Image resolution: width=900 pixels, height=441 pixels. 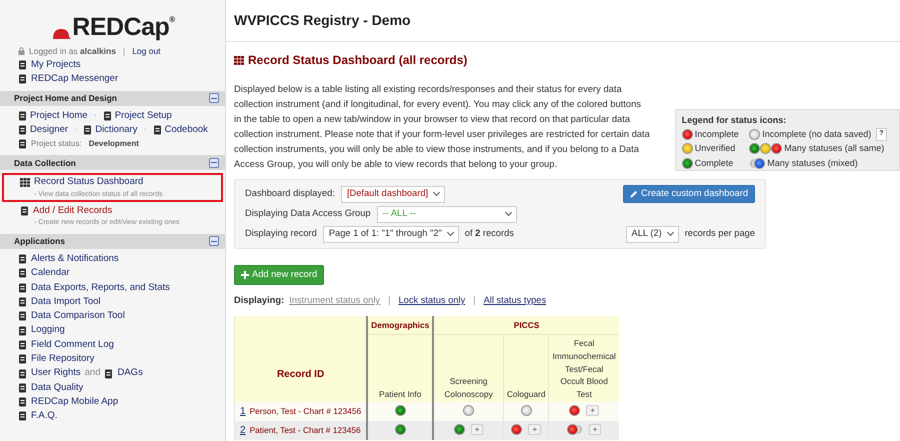 What do you see at coordinates (306, 411) in the screenshot?
I see `record-name: Person, Test - Chart # 123456` at bounding box center [306, 411].